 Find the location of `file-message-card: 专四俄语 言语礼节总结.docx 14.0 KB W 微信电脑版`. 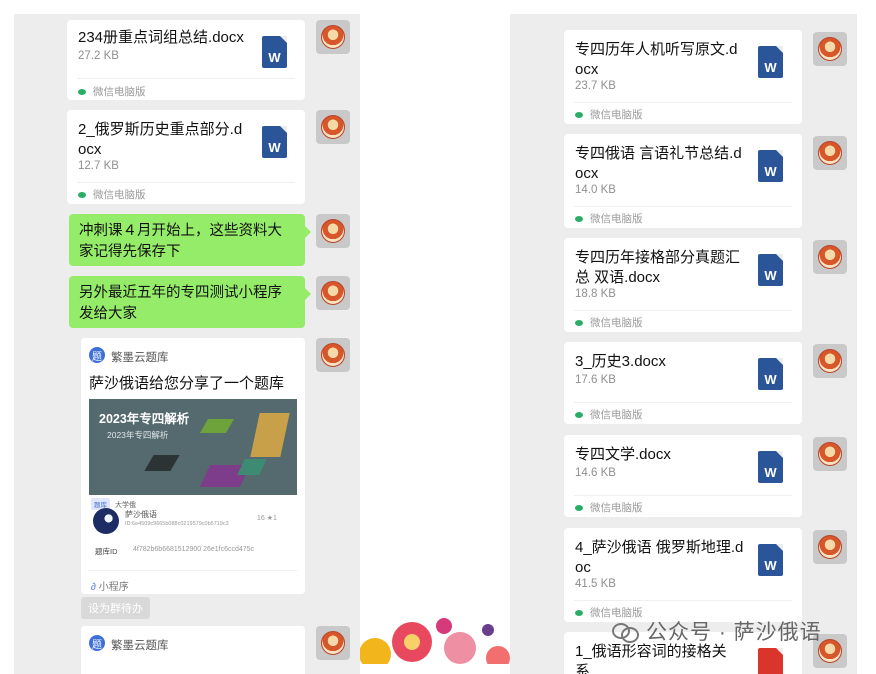

file-message-card: 专四俄语 言语礼节总结.docx 14.0 KB W 微信电脑版 is located at coordinates (683, 181).